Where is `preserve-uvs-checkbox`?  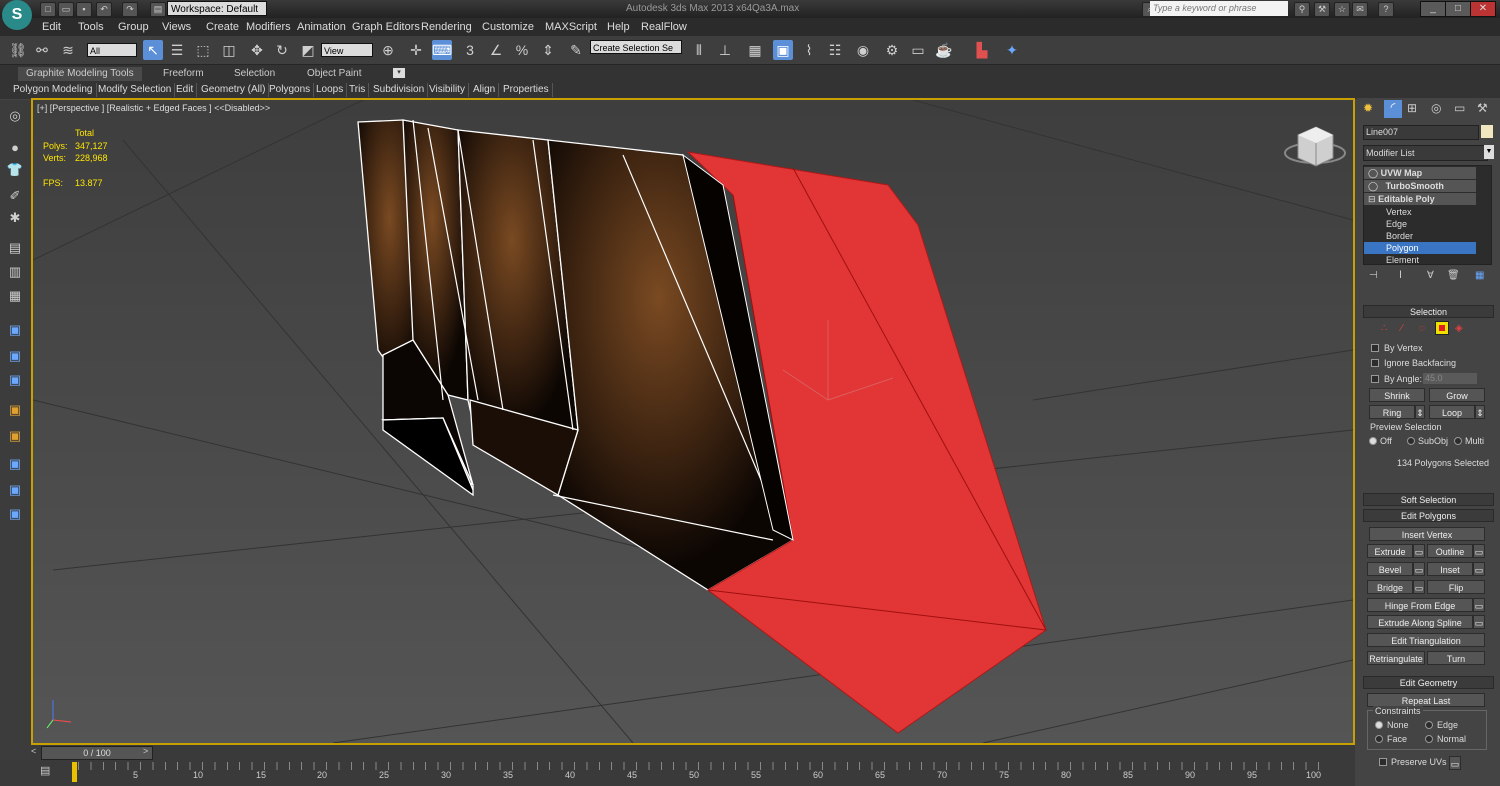 preserve-uvs-checkbox is located at coordinates (1383, 762).